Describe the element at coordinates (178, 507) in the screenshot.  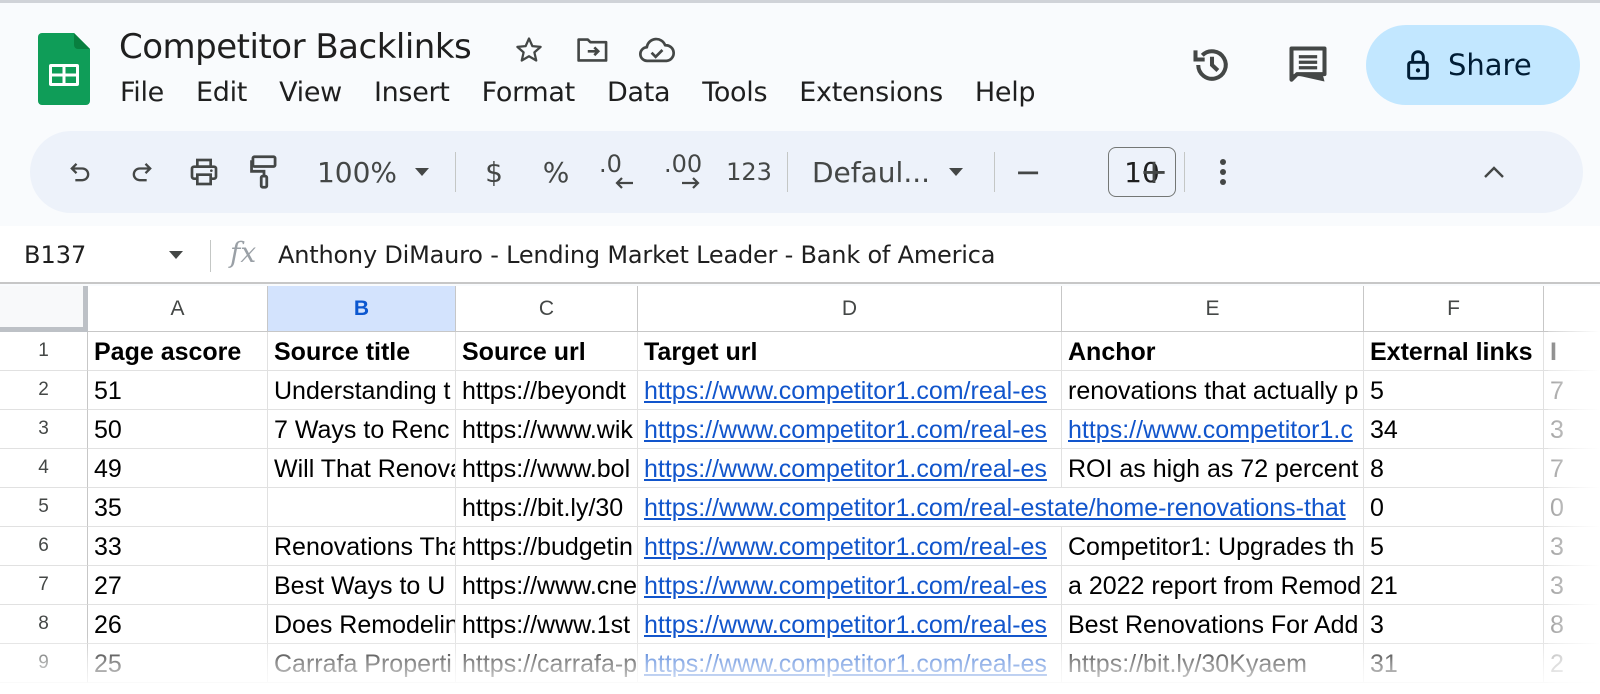
I see `cell-a: 35` at that location.